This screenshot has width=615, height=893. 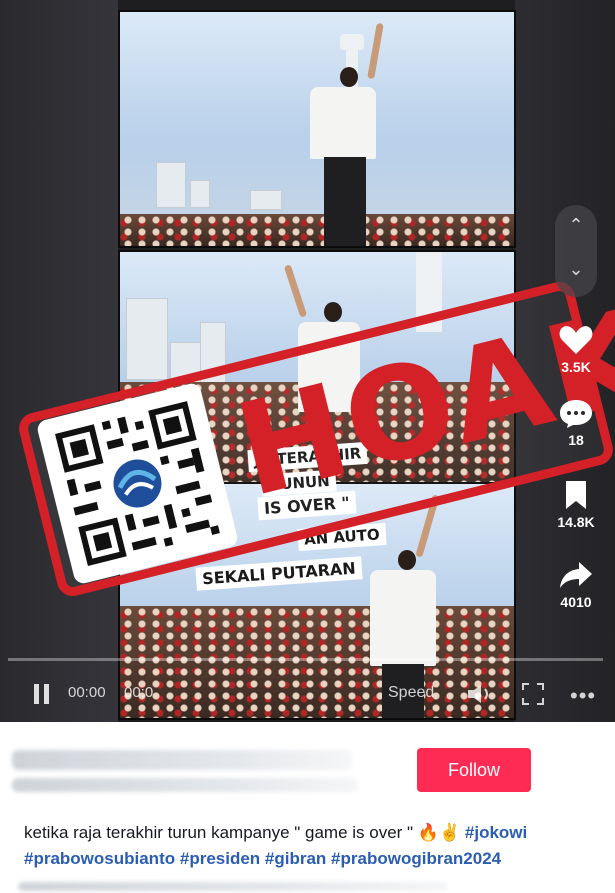 What do you see at coordinates (474, 770) in the screenshot?
I see `follow-button: Follow` at bounding box center [474, 770].